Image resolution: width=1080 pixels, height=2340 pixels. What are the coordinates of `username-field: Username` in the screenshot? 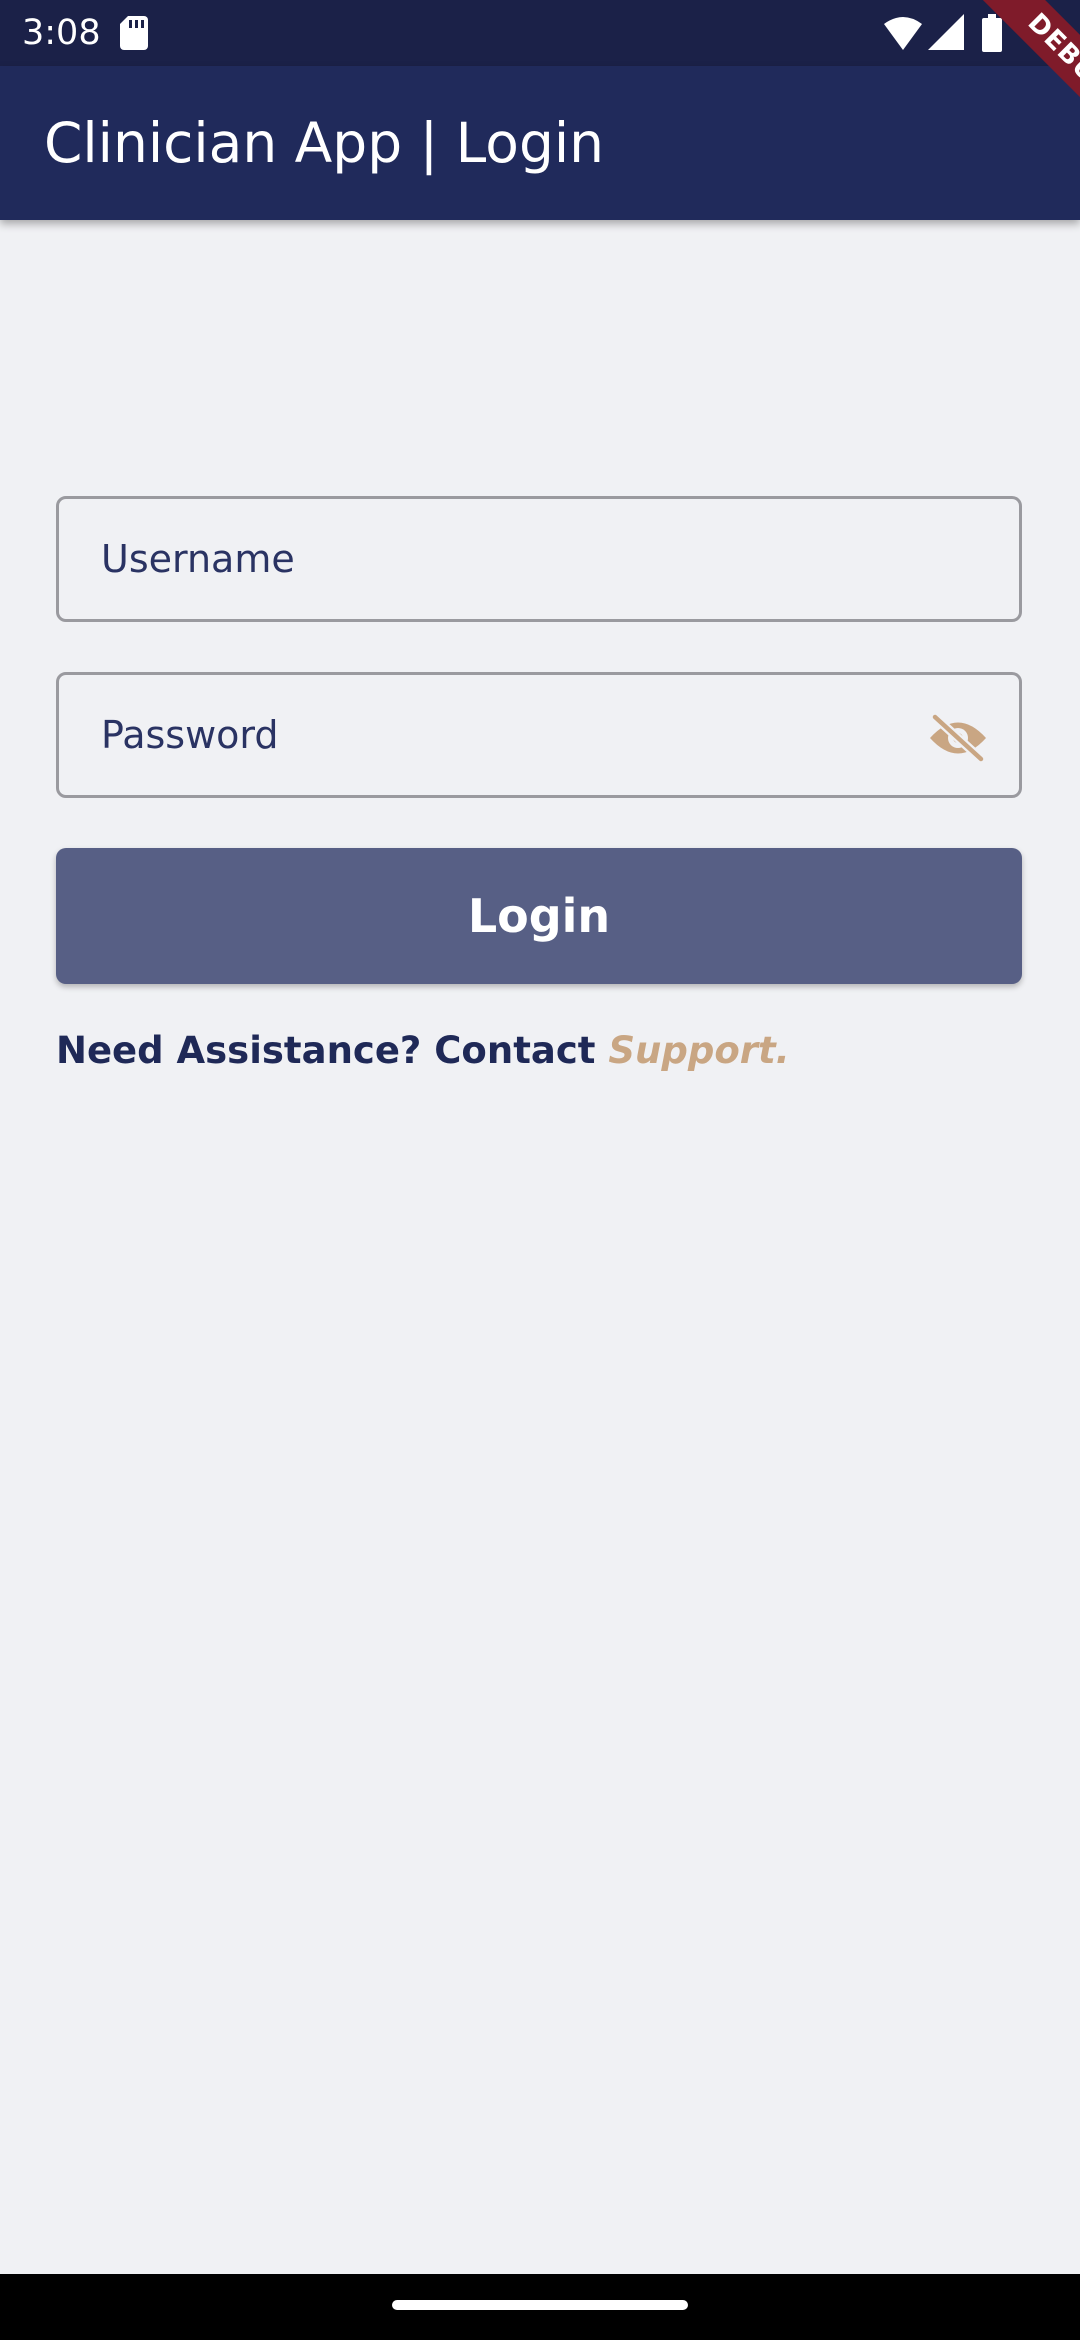 It's located at (539, 559).